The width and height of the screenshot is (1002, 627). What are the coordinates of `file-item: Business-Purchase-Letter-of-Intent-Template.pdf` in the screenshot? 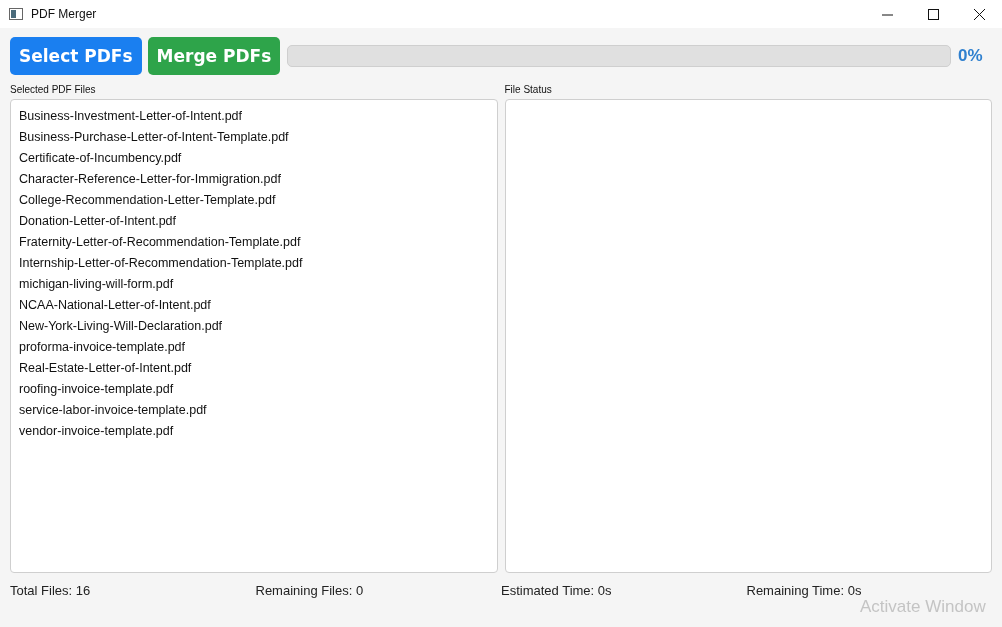 It's located at (258, 137).